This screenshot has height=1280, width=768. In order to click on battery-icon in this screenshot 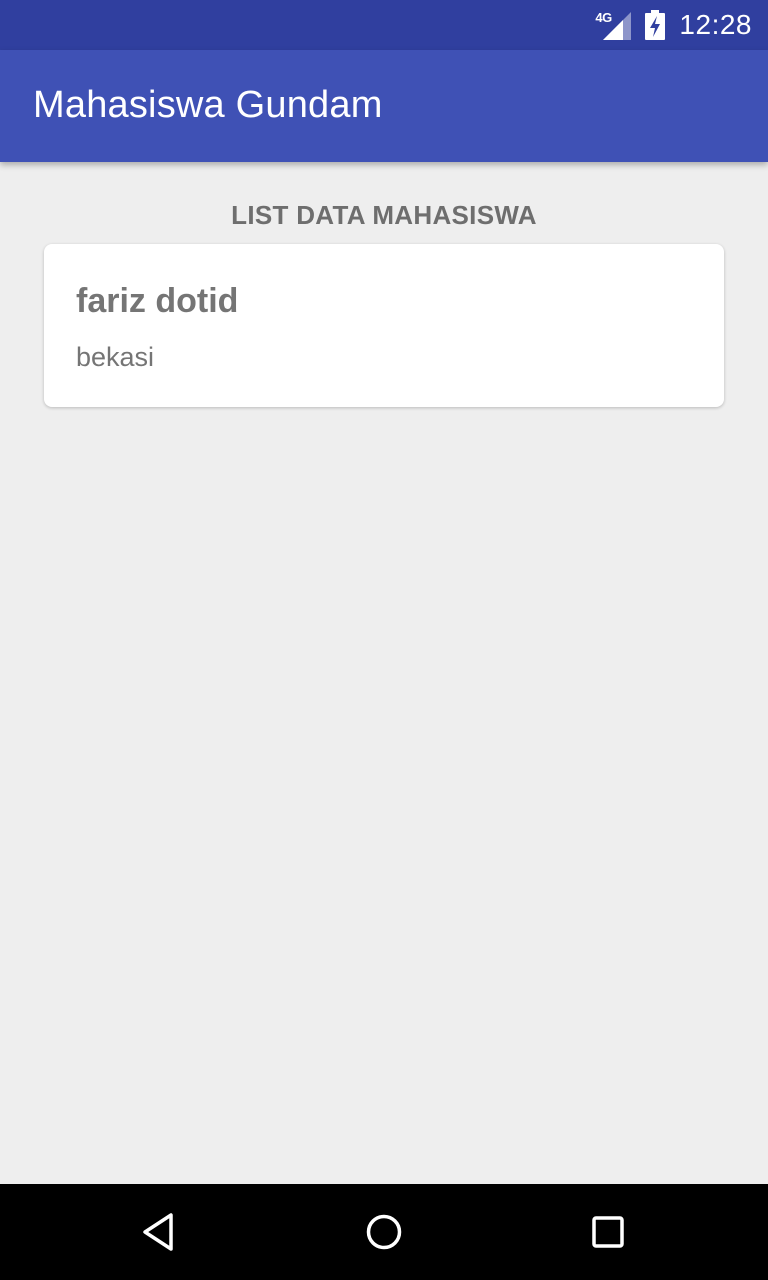, I will do `click(655, 25)`.